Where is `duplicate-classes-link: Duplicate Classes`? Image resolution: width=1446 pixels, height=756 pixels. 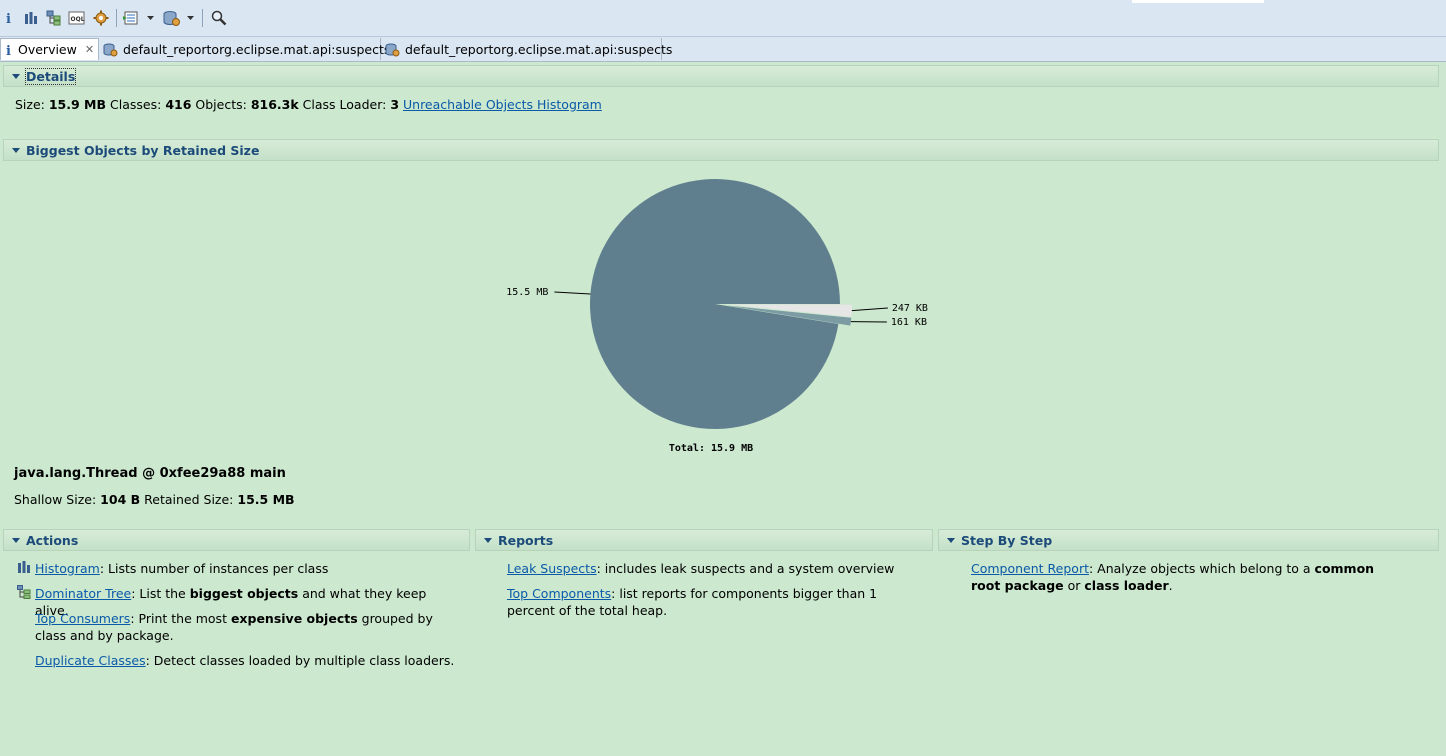
duplicate-classes-link: Duplicate Classes is located at coordinates (90, 660).